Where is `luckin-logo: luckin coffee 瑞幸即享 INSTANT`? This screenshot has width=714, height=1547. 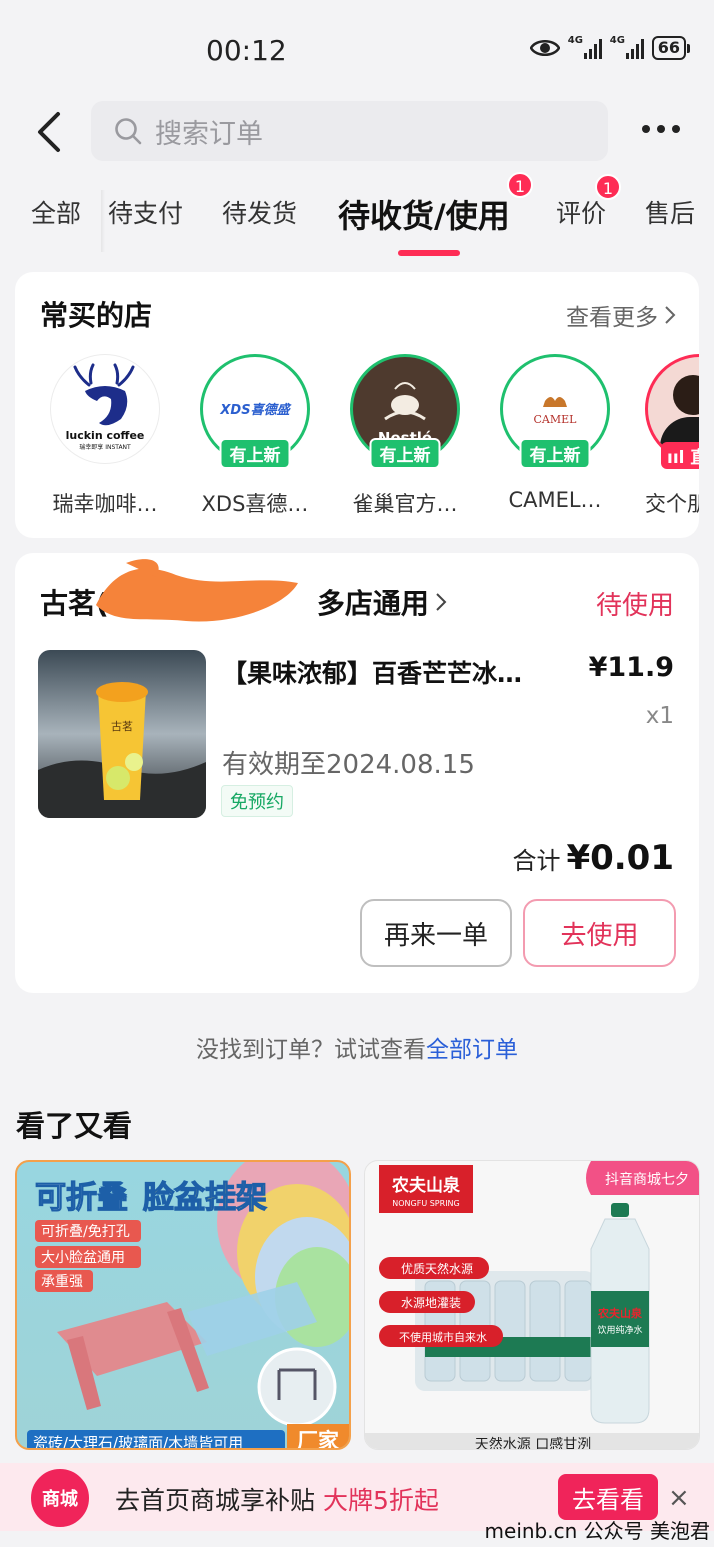
luckin-logo: luckin coffee 瑞幸即享 INSTANT is located at coordinates (105, 409).